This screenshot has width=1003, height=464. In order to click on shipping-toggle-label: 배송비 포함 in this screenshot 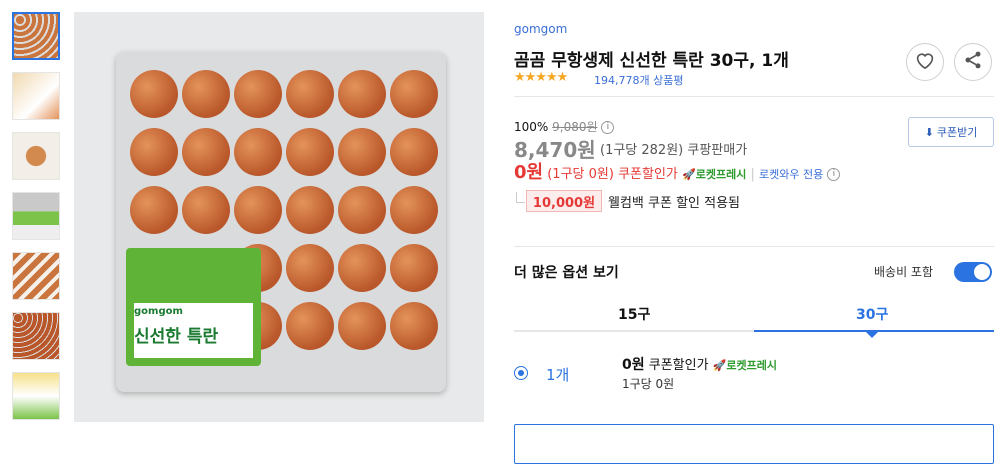, I will do `click(904, 272)`.